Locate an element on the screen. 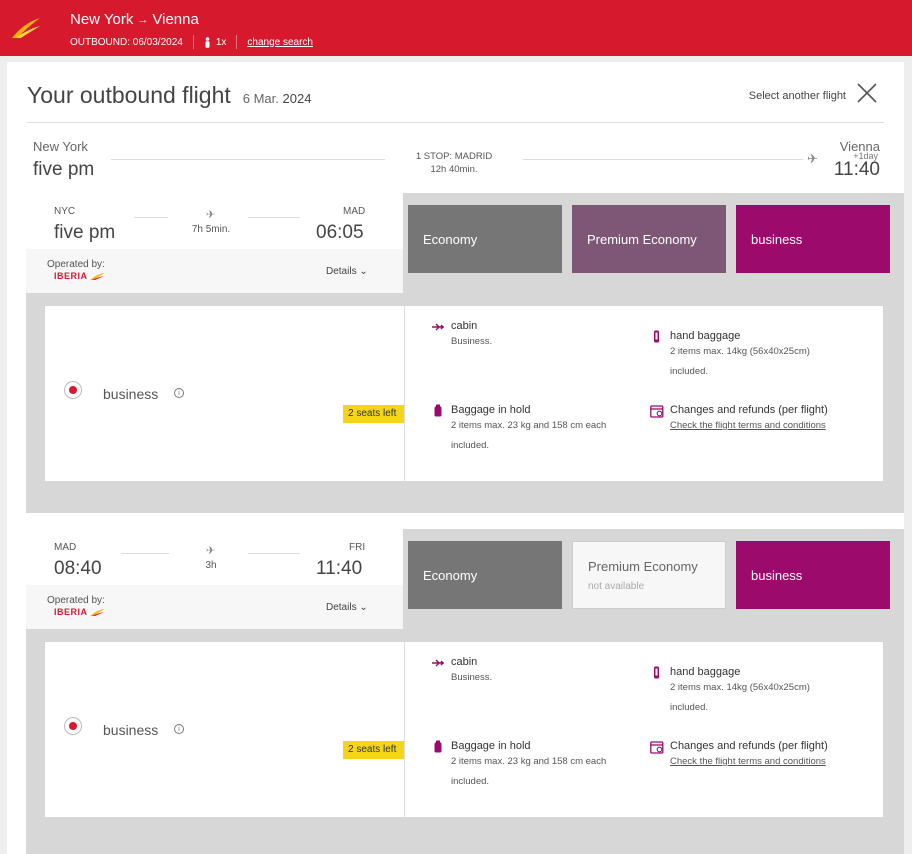 This screenshot has width=912, height=854. iberia-logo-icon is located at coordinates (26, 27).